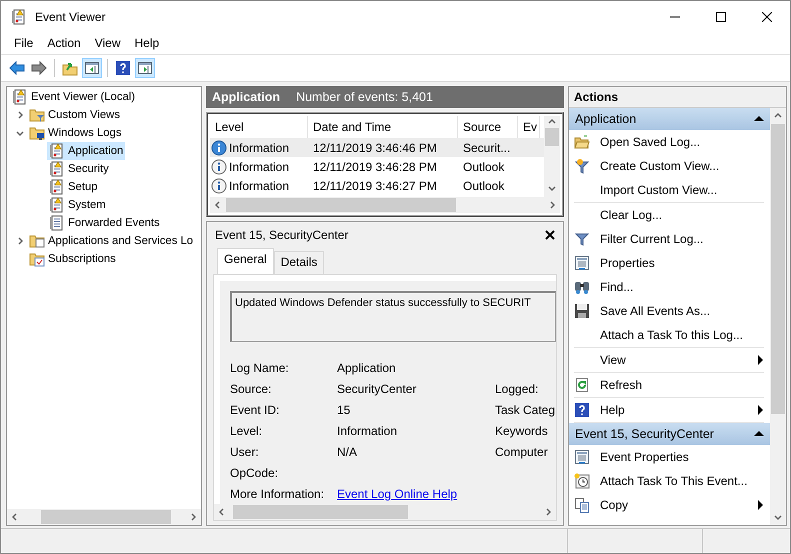 The width and height of the screenshot is (791, 554). Describe the element at coordinates (364, 97) in the screenshot. I see `event-count: Number of events: 5,401` at that location.